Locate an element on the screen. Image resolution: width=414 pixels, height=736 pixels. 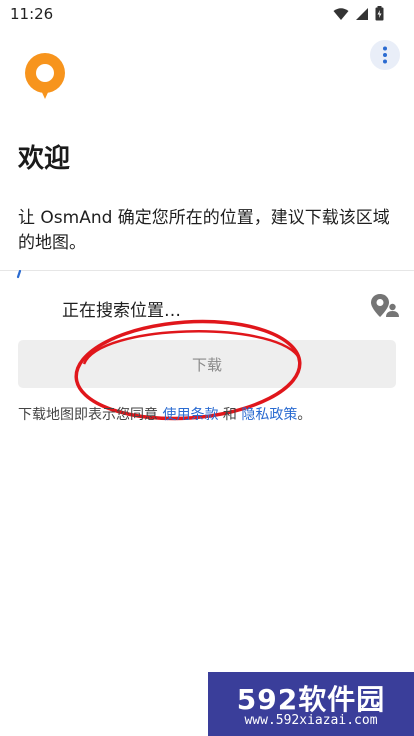
watermark: 592软件园 www.592xiazai.com is located at coordinates (311, 704).